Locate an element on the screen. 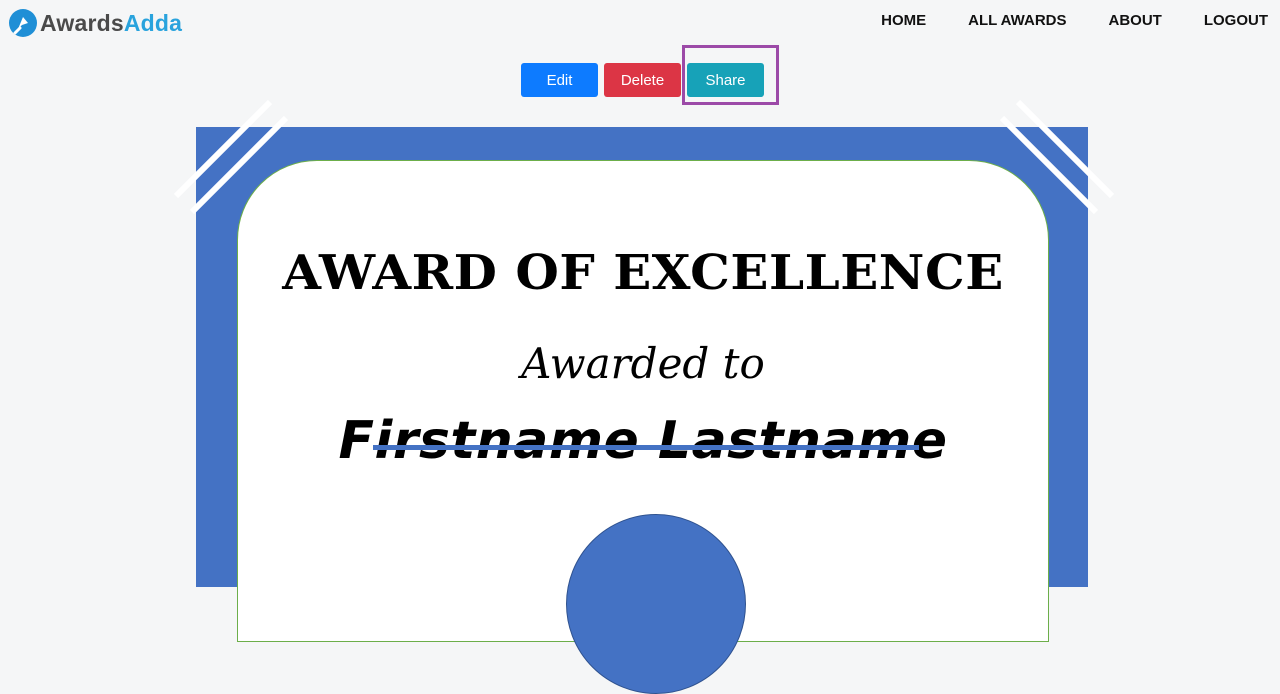 Image resolution: width=1280 pixels, height=694 pixels. share-button-highlight is located at coordinates (730, 75).